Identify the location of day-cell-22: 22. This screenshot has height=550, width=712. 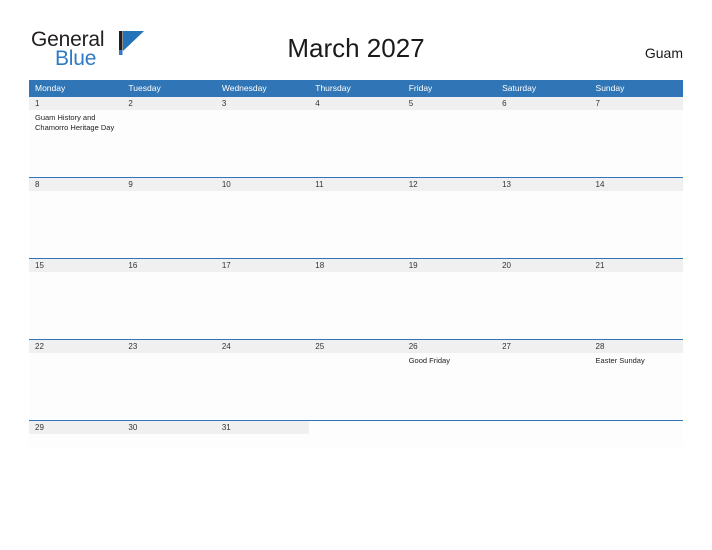
(76, 380).